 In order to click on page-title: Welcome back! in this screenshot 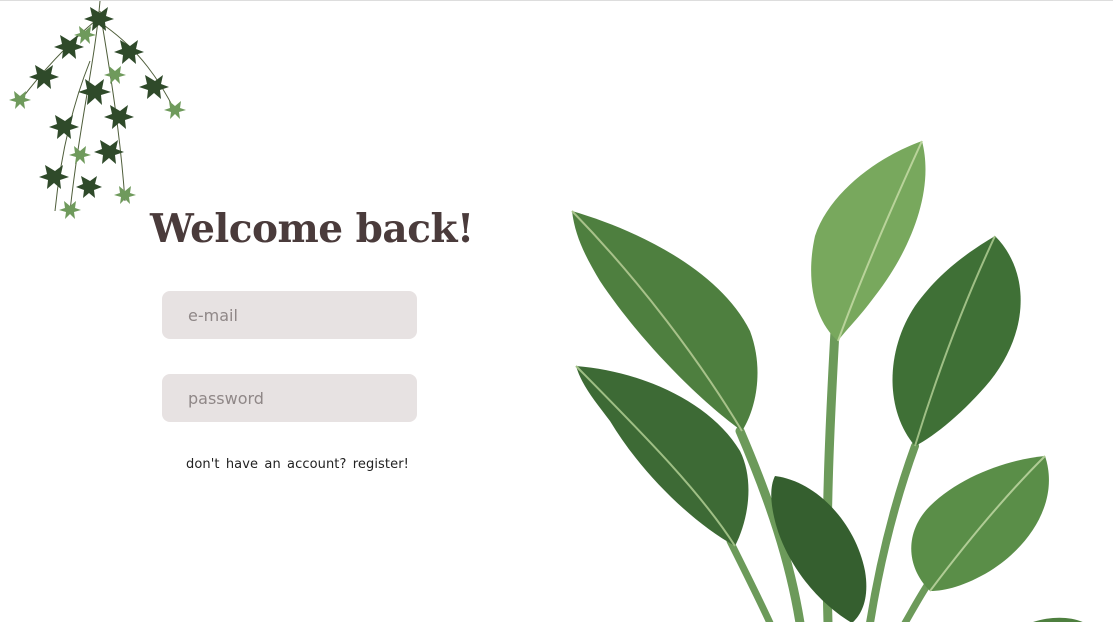, I will do `click(312, 229)`.